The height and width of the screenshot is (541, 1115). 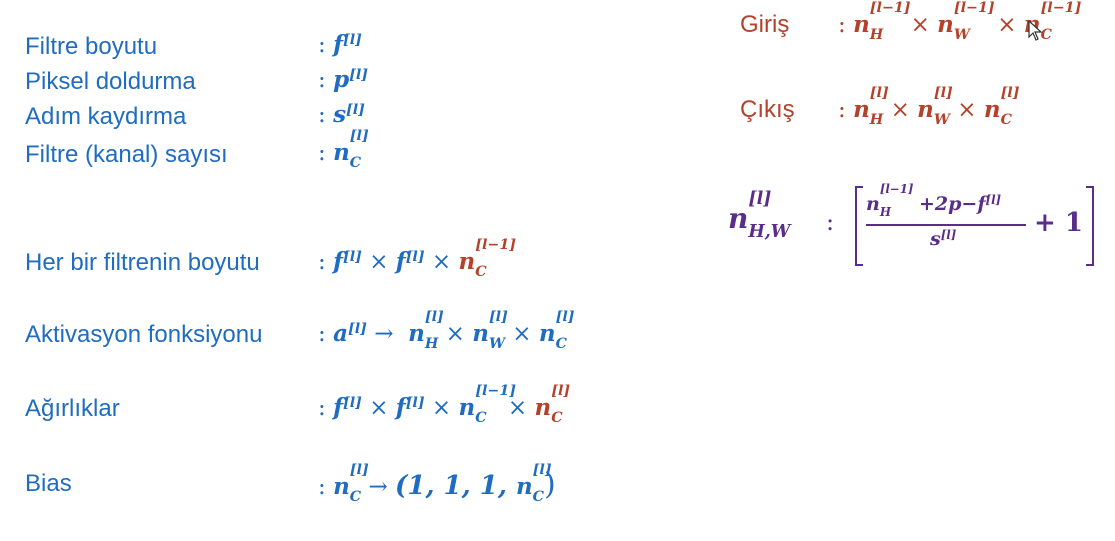 I want to click on formula-filter-size: : f[l], so click(x=340, y=44).